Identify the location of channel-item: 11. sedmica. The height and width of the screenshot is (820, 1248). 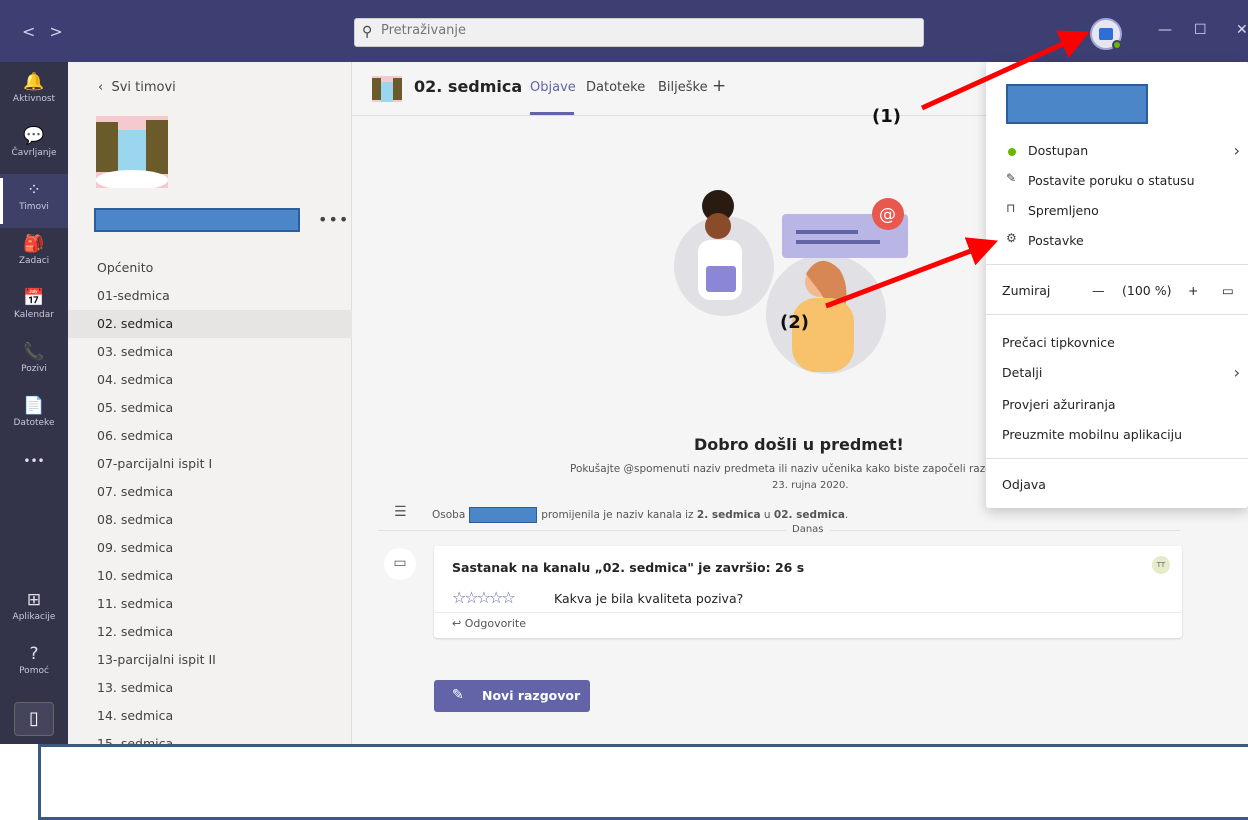
(210, 604).